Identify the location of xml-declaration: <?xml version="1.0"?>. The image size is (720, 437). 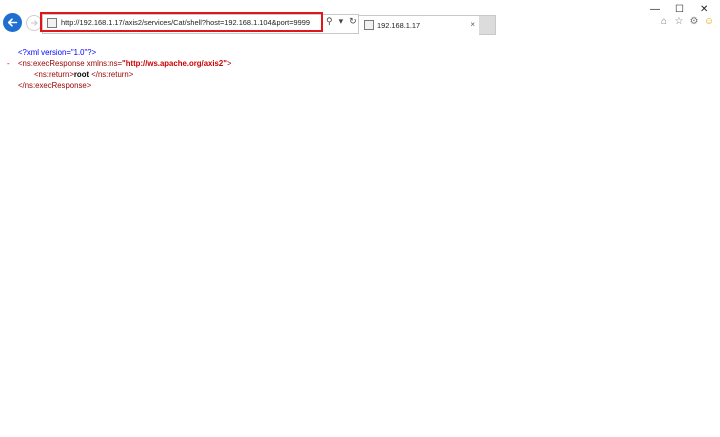
(57, 52).